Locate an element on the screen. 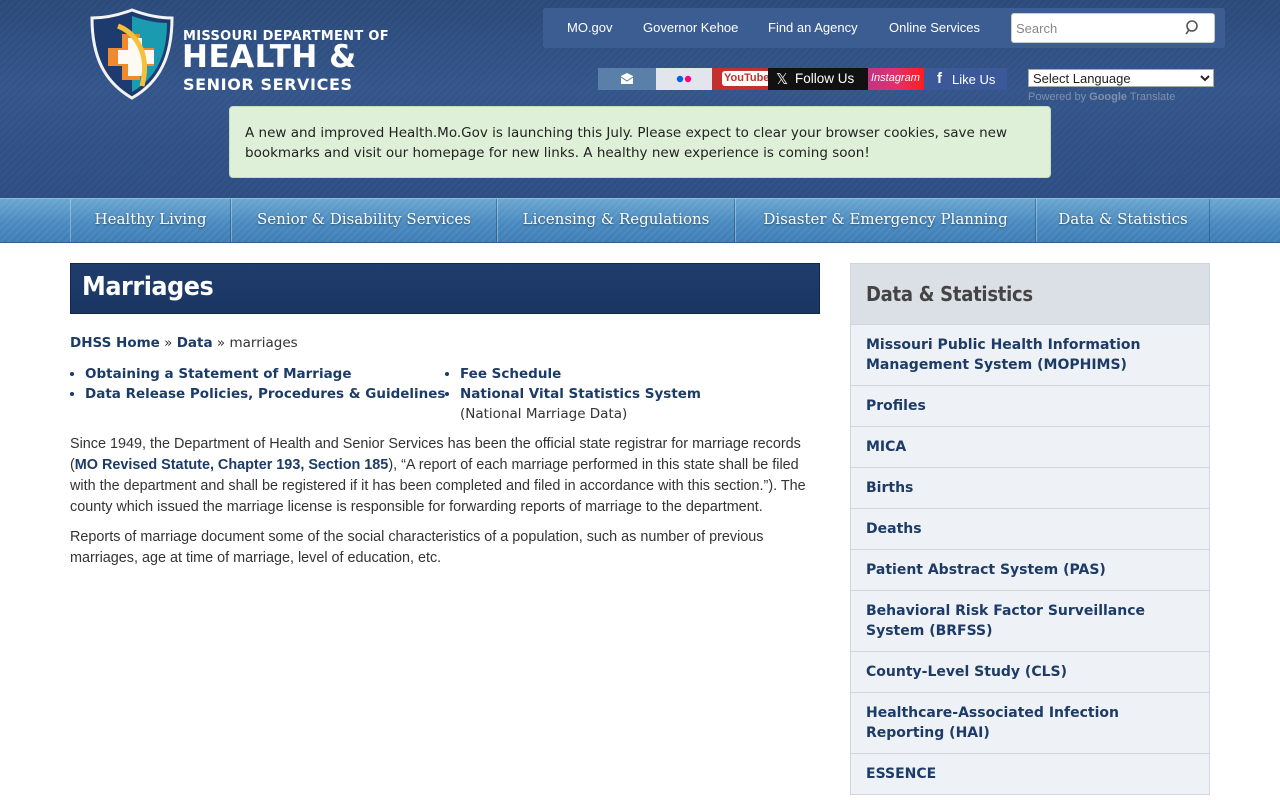  language-select: Select Language is located at coordinates (1121, 78).